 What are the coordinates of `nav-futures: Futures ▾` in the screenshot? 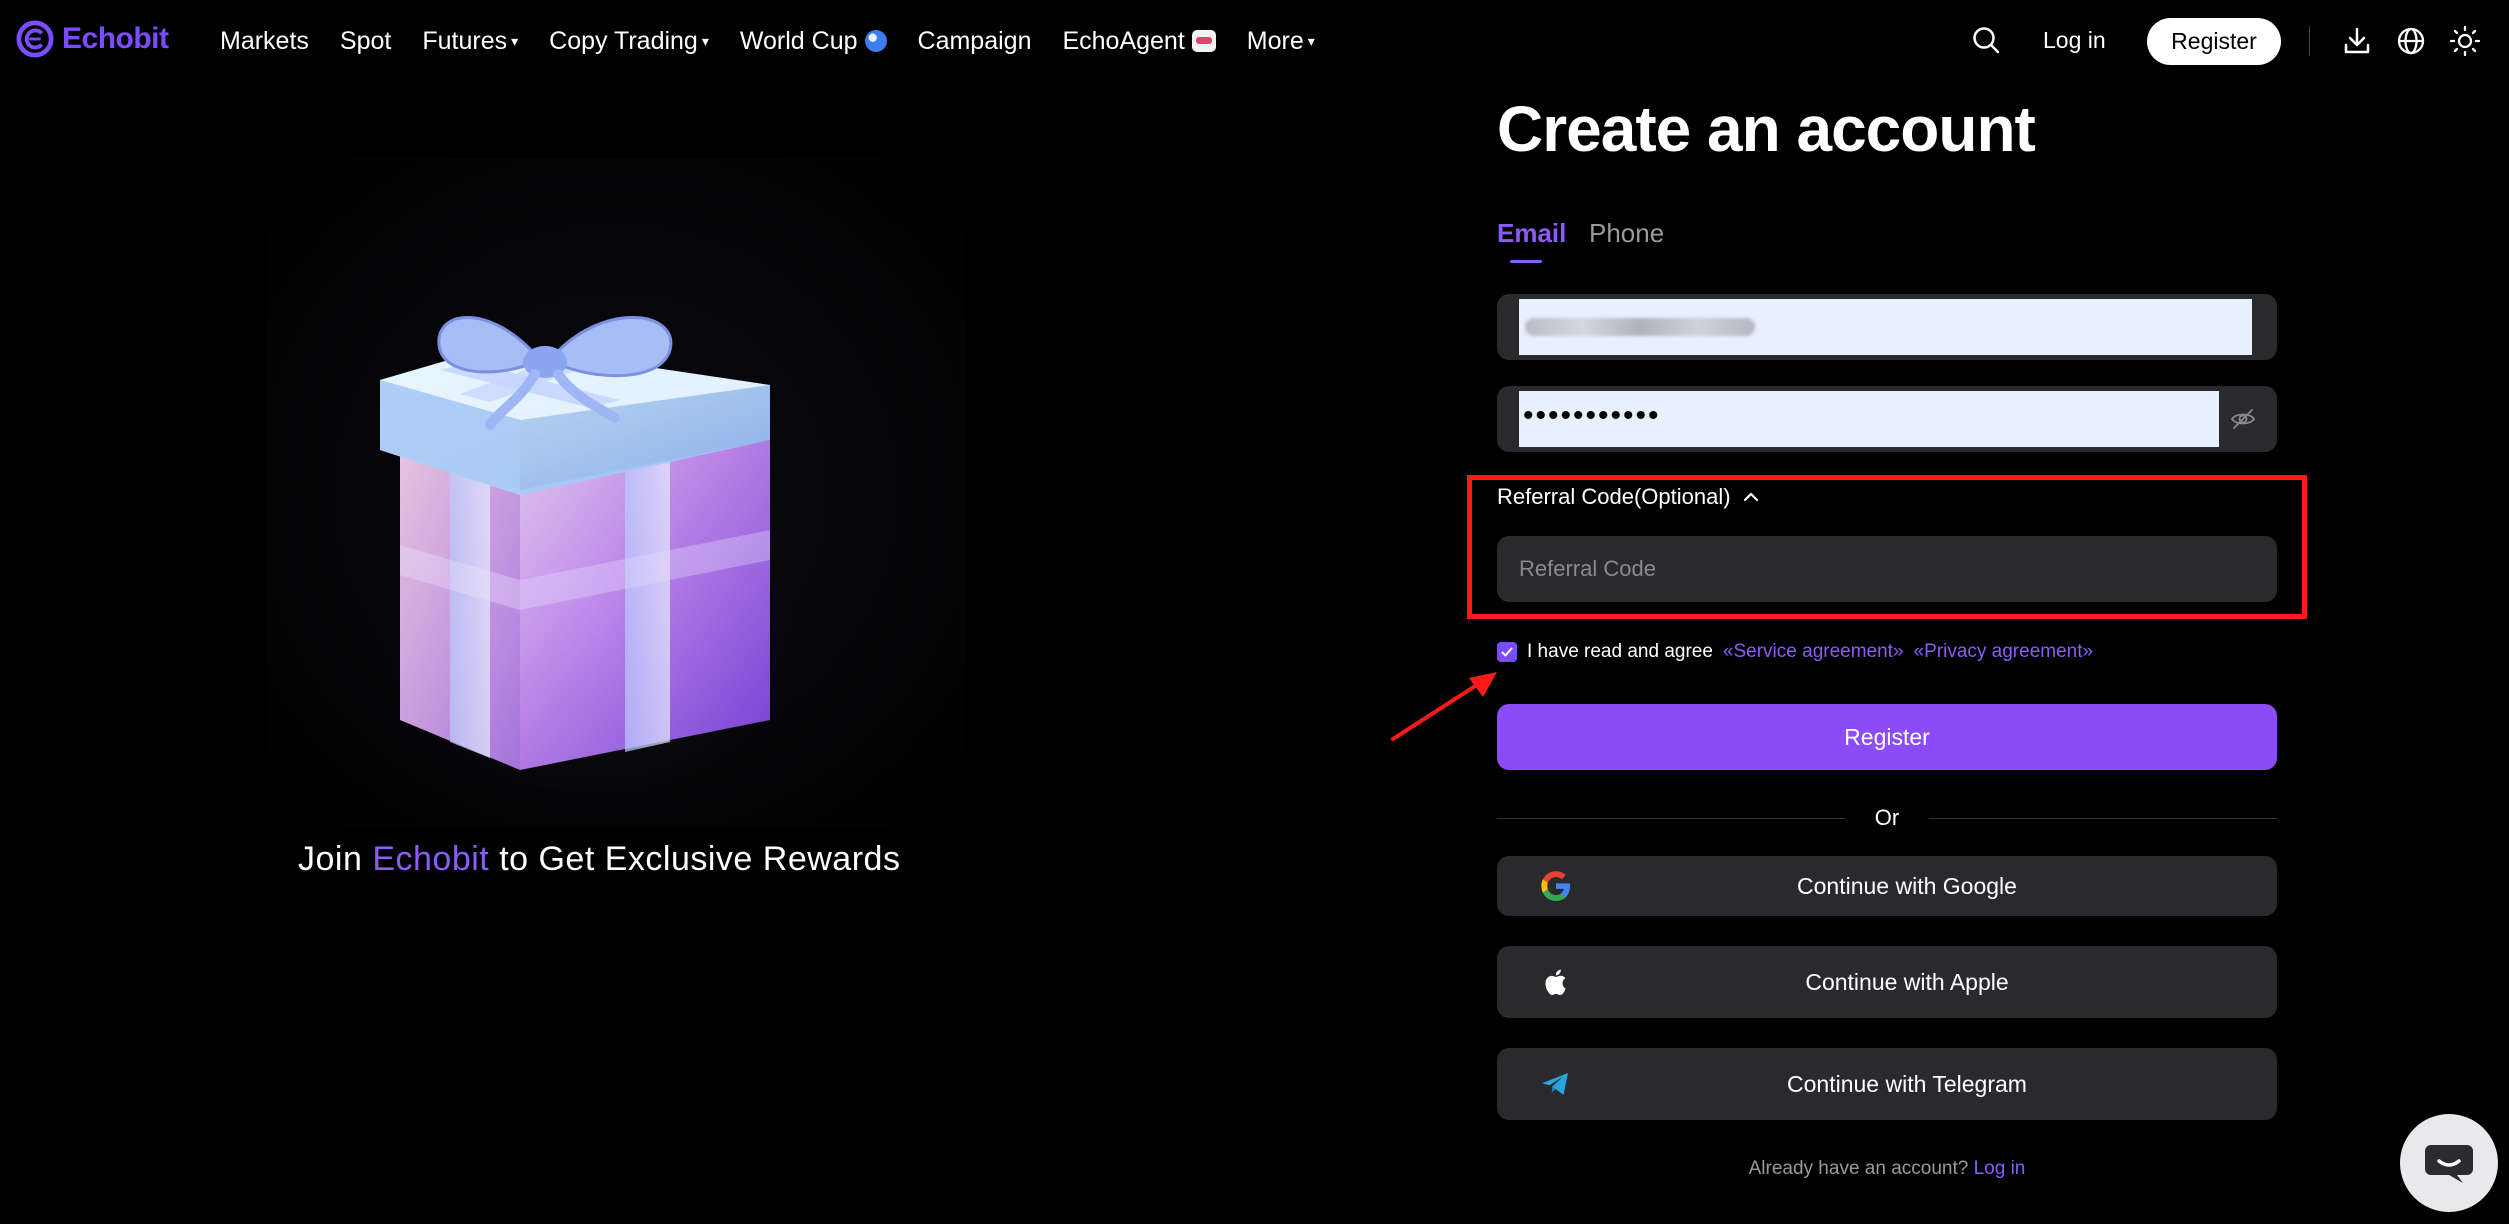 It's located at (470, 41).